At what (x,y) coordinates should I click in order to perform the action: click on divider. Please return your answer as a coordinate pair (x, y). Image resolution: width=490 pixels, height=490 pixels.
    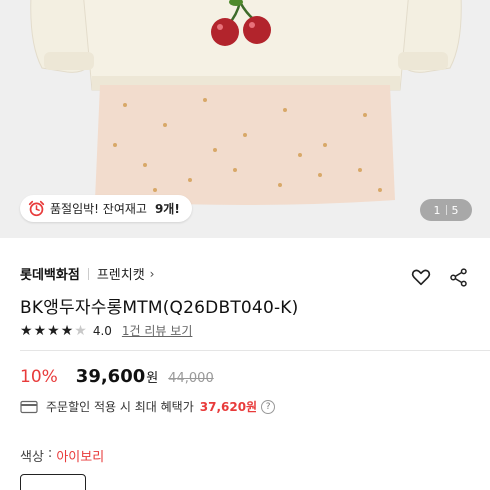
    Looking at the image, I should click on (255, 350).